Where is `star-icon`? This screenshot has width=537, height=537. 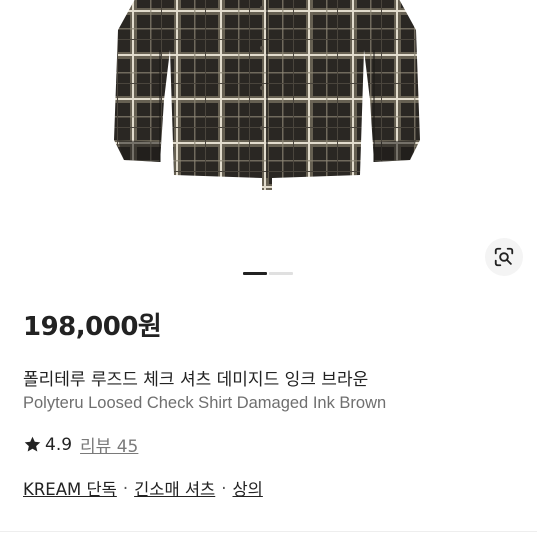 star-icon is located at coordinates (32, 444).